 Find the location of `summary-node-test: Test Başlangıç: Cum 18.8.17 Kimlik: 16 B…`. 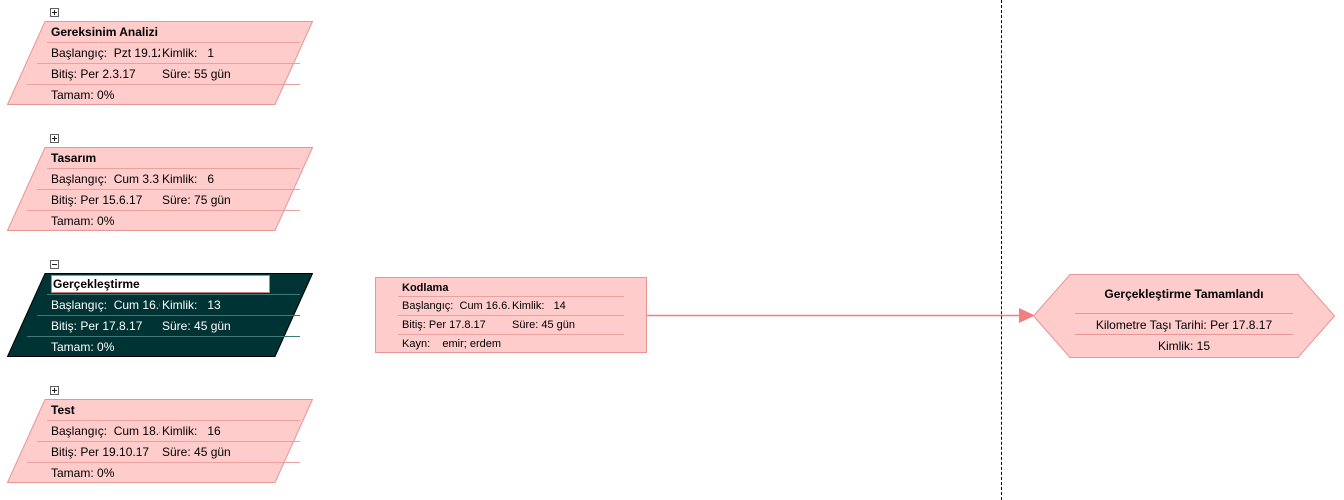

summary-node-test: Test Başlangıç: Cum 18.8.17 Kimlik: 16 B… is located at coordinates (160, 441).